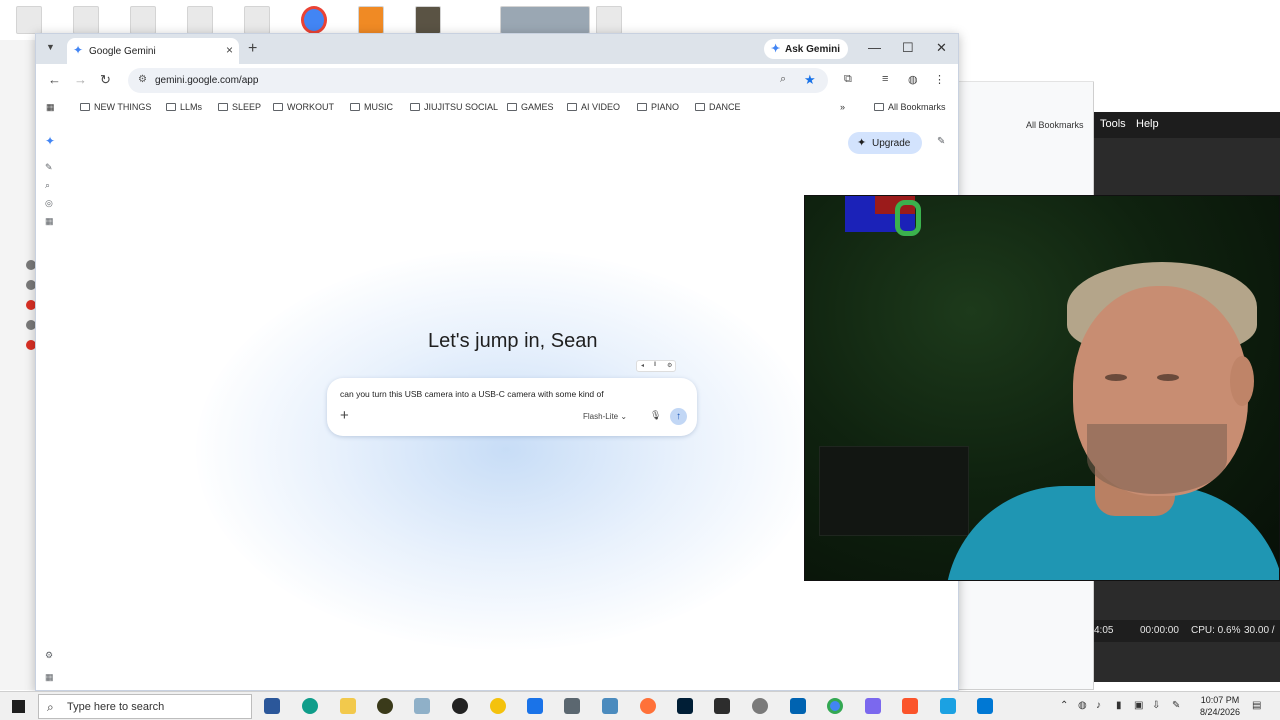 The width and height of the screenshot is (1280, 720). What do you see at coordinates (848, 79) in the screenshot?
I see `extensions-icon: ⧉` at bounding box center [848, 79].